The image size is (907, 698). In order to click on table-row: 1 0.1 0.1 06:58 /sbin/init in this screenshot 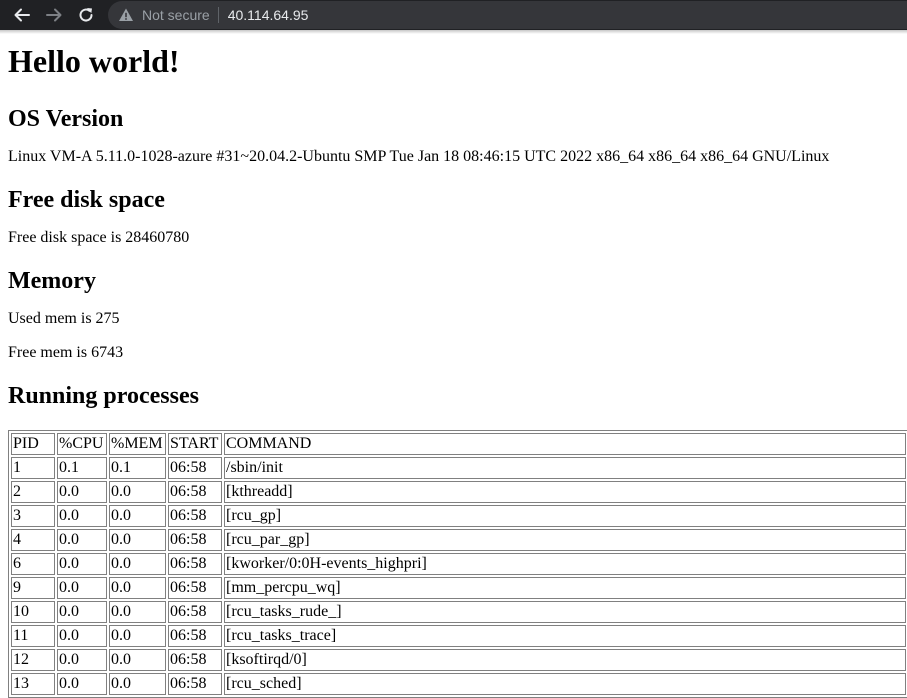, I will do `click(458, 468)`.